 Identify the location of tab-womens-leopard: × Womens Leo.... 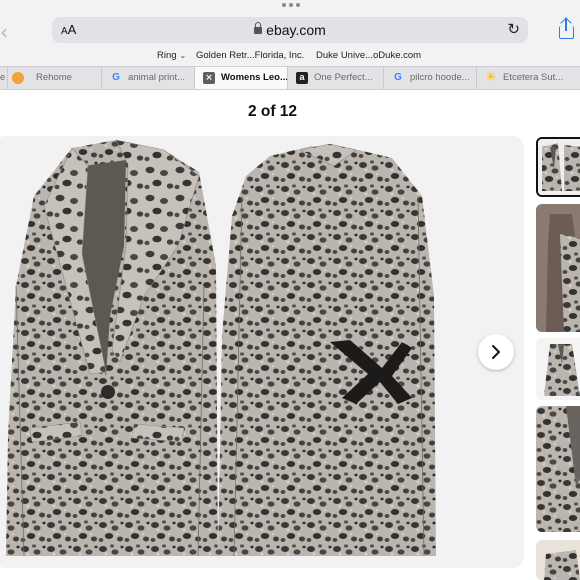
(241, 78).